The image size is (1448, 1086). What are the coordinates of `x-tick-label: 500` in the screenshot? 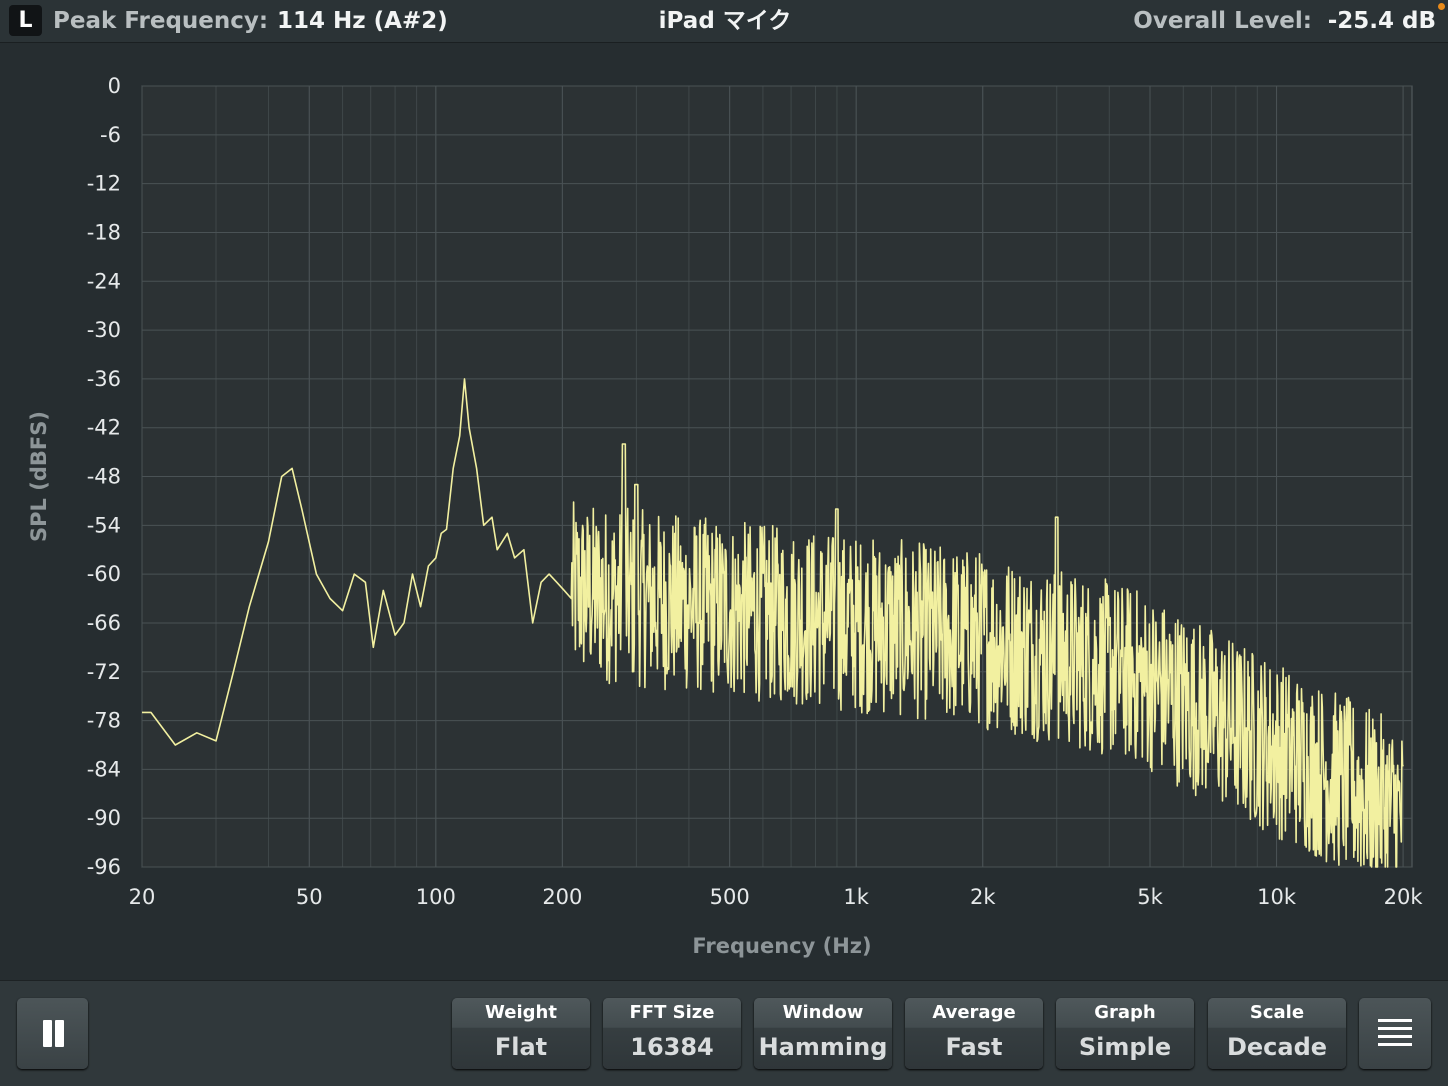 It's located at (730, 897).